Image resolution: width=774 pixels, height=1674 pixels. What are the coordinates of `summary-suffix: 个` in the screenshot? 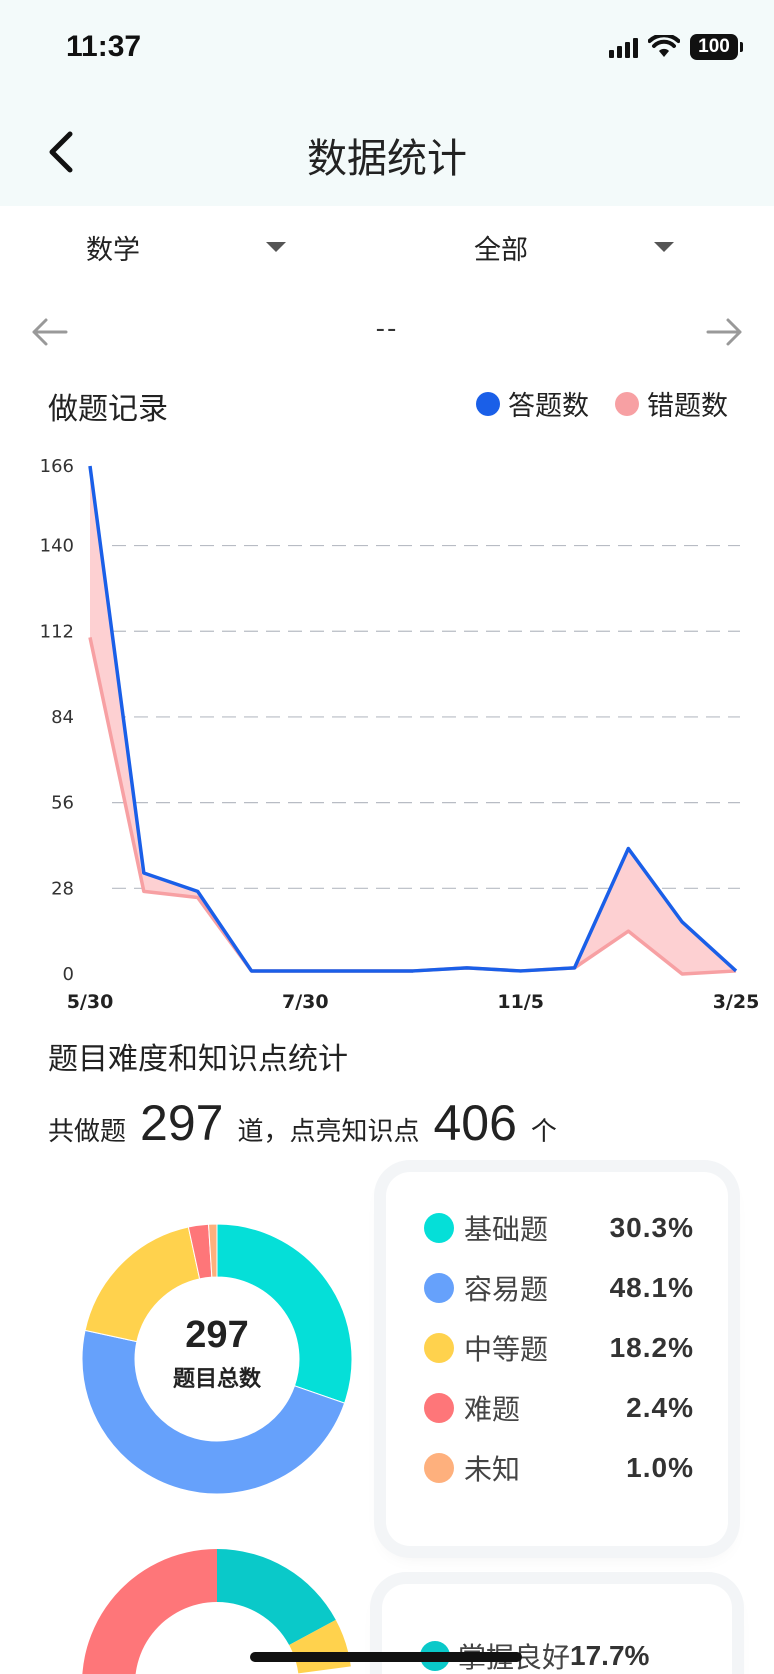 It's located at (543, 1132).